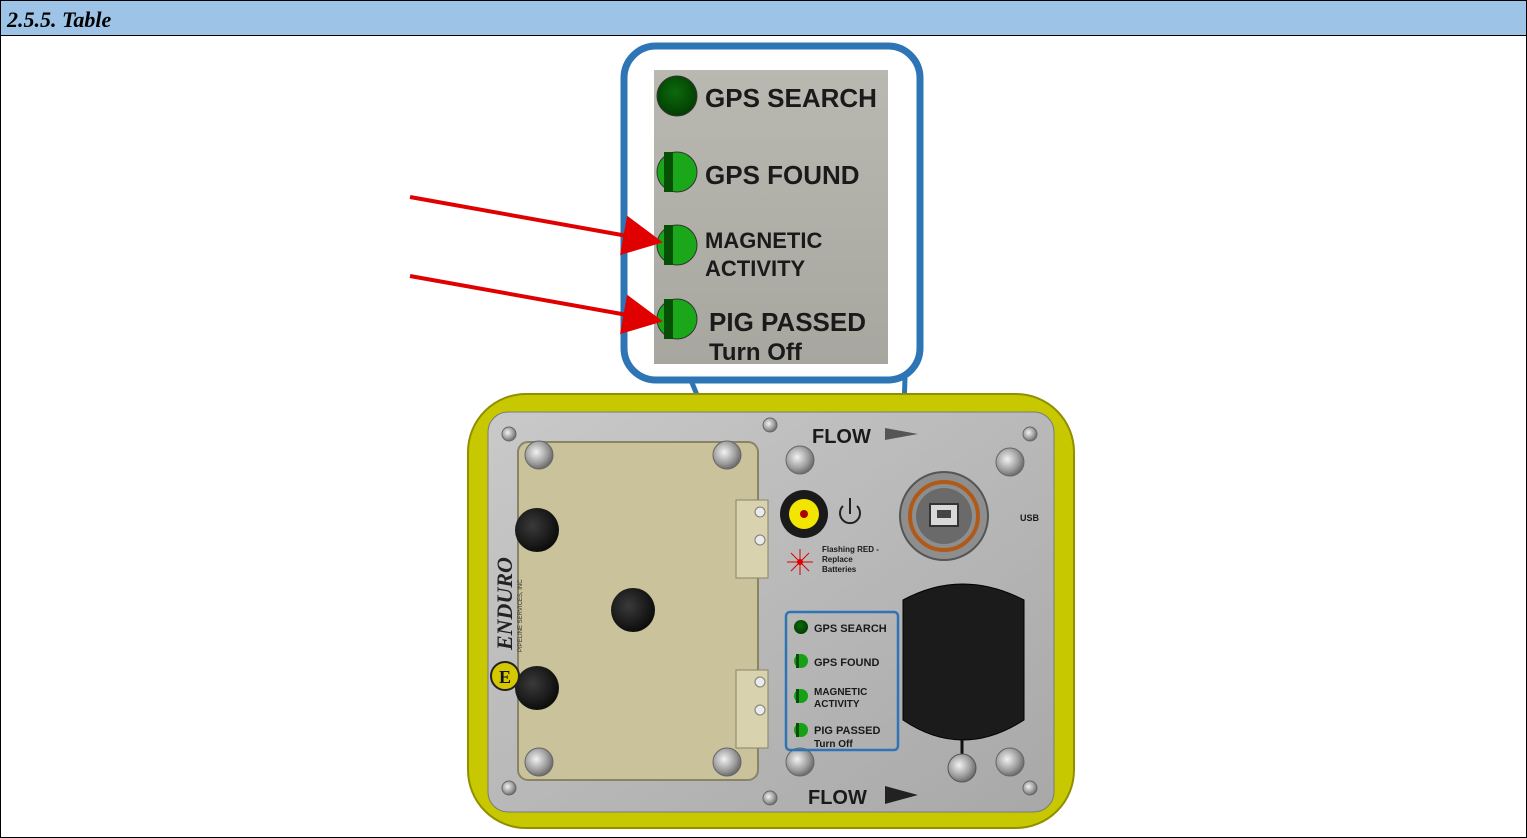  What do you see at coordinates (847, 731) in the screenshot?
I see `led-label-pig-passed: PIG PASSED` at bounding box center [847, 731].